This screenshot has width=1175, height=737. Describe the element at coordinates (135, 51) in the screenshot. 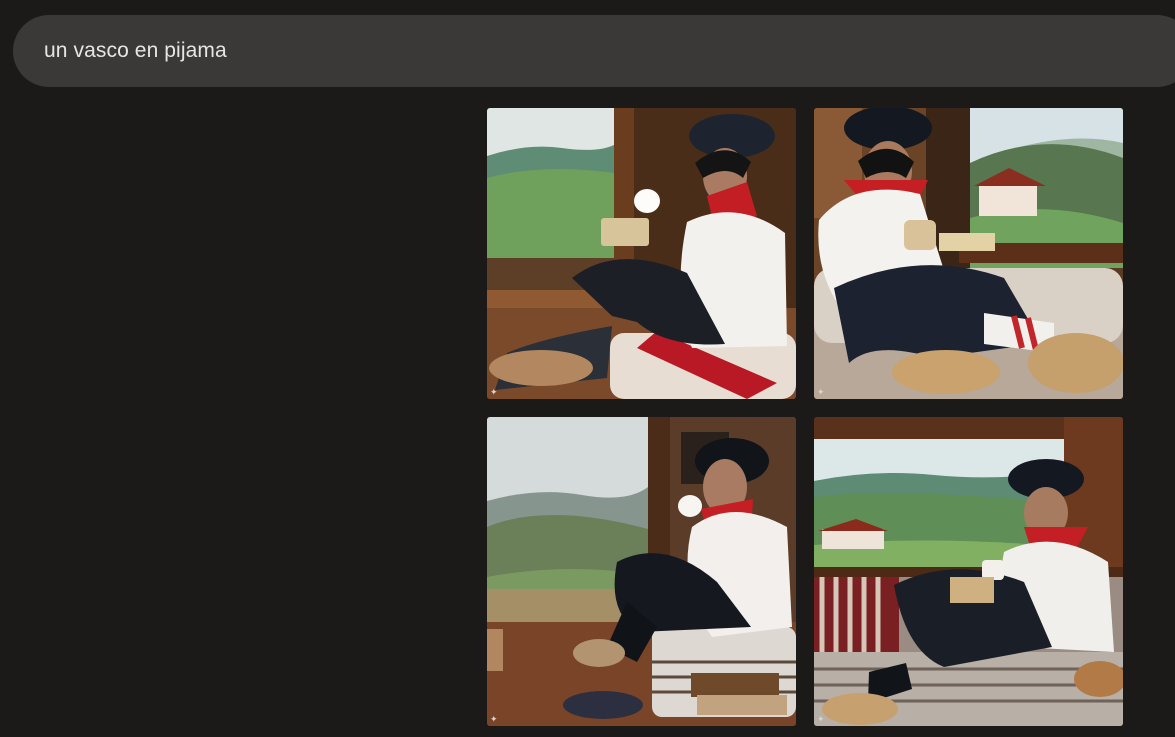

I see `prompt-text: un vasco en pijama` at that location.